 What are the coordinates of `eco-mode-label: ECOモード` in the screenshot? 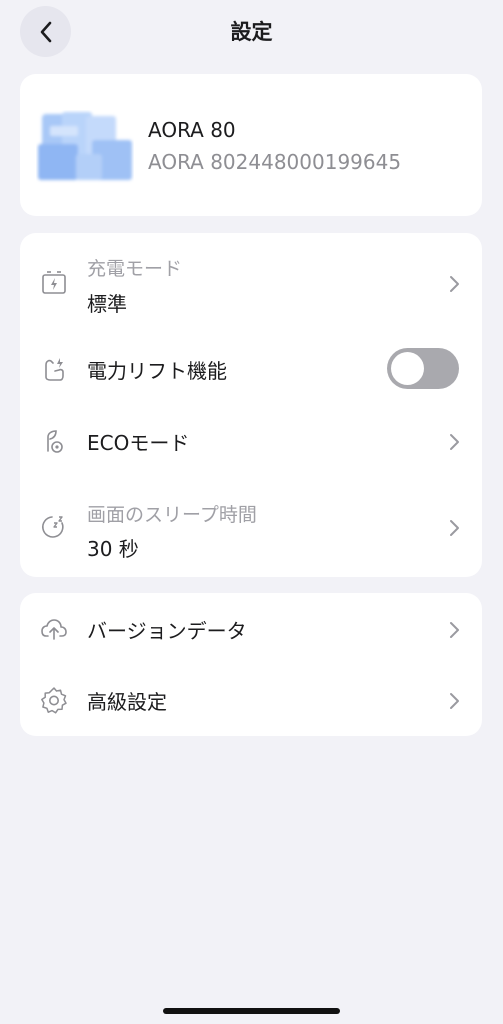 It's located at (138, 443).